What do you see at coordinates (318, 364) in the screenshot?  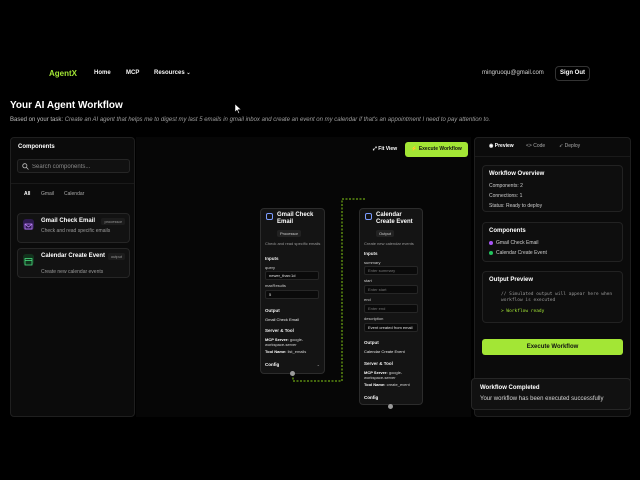 I see `chevron-down-icon: ⌄` at bounding box center [318, 364].